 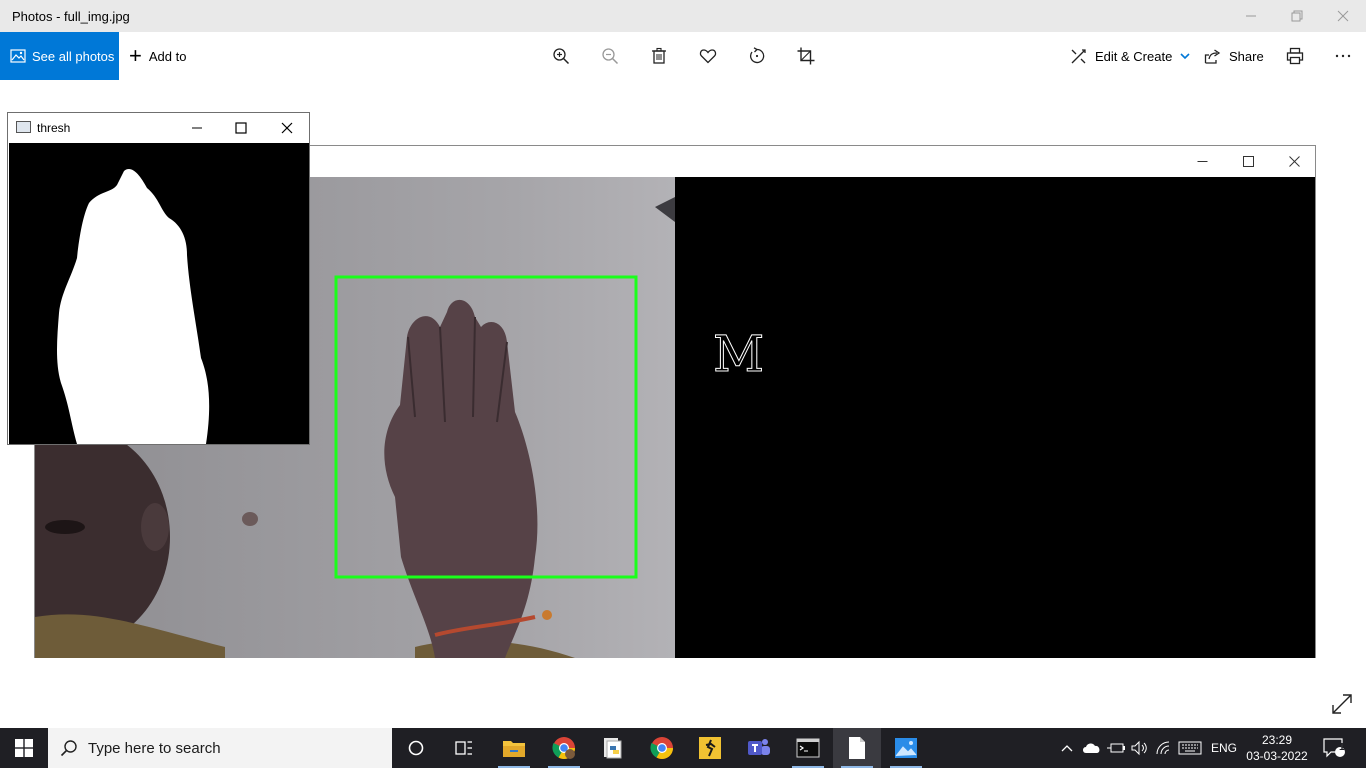 I want to click on wifi-icon, so click(x=1163, y=748).